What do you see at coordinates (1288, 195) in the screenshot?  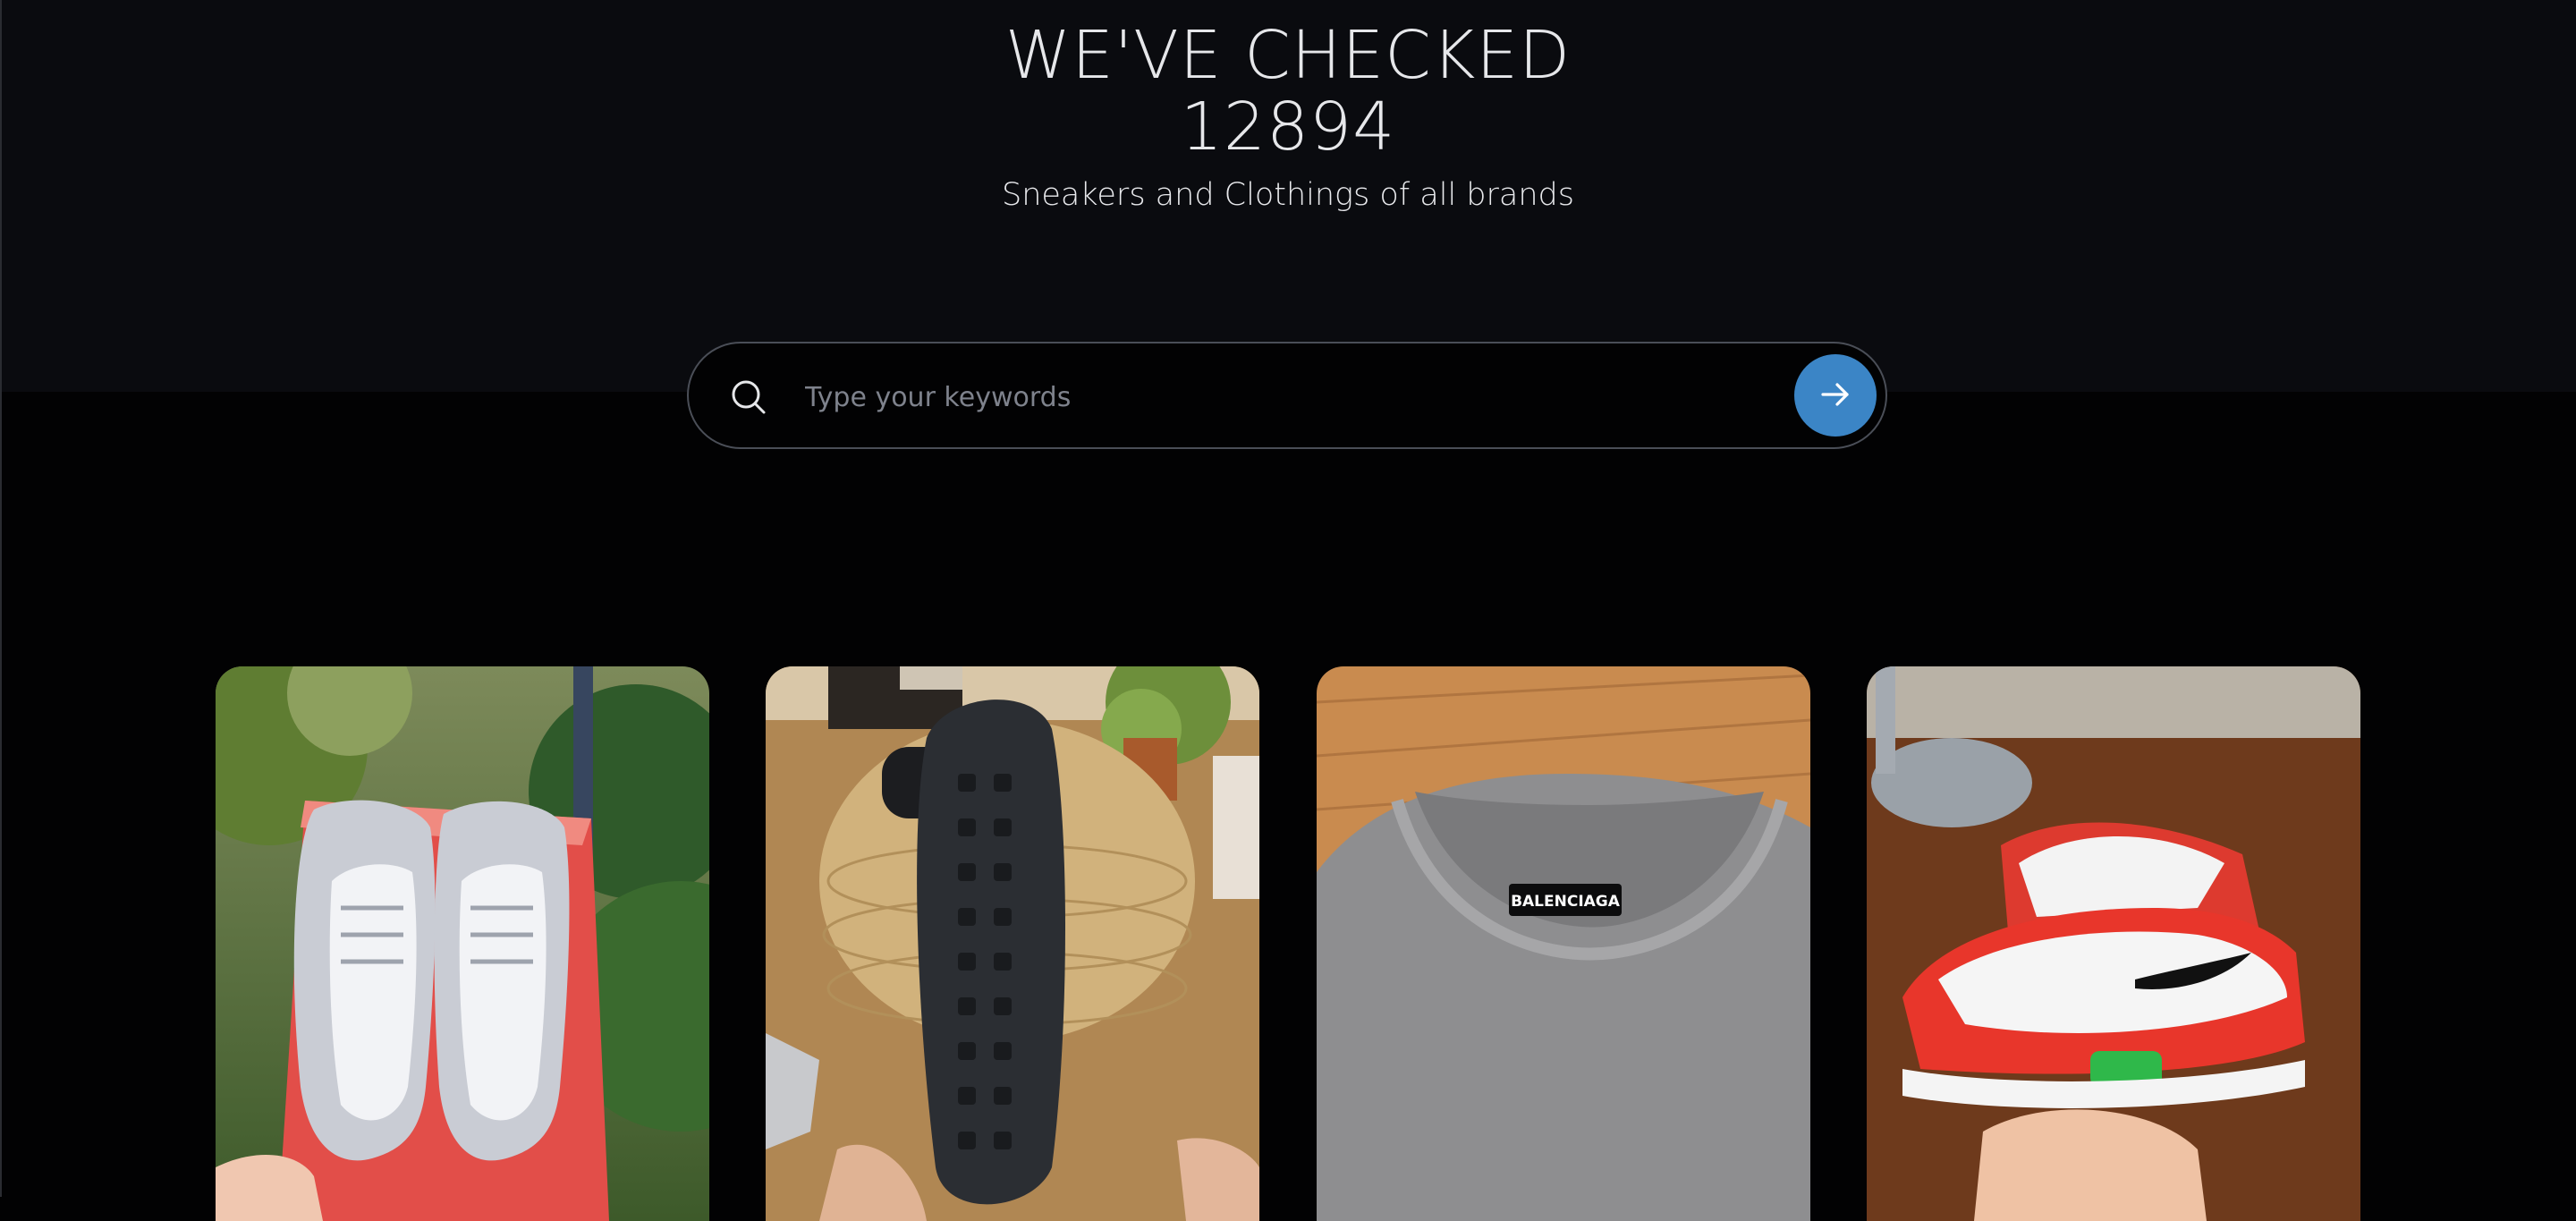 I see `hero-subtitle: Sneakers and Clothings of all brands` at bounding box center [1288, 195].